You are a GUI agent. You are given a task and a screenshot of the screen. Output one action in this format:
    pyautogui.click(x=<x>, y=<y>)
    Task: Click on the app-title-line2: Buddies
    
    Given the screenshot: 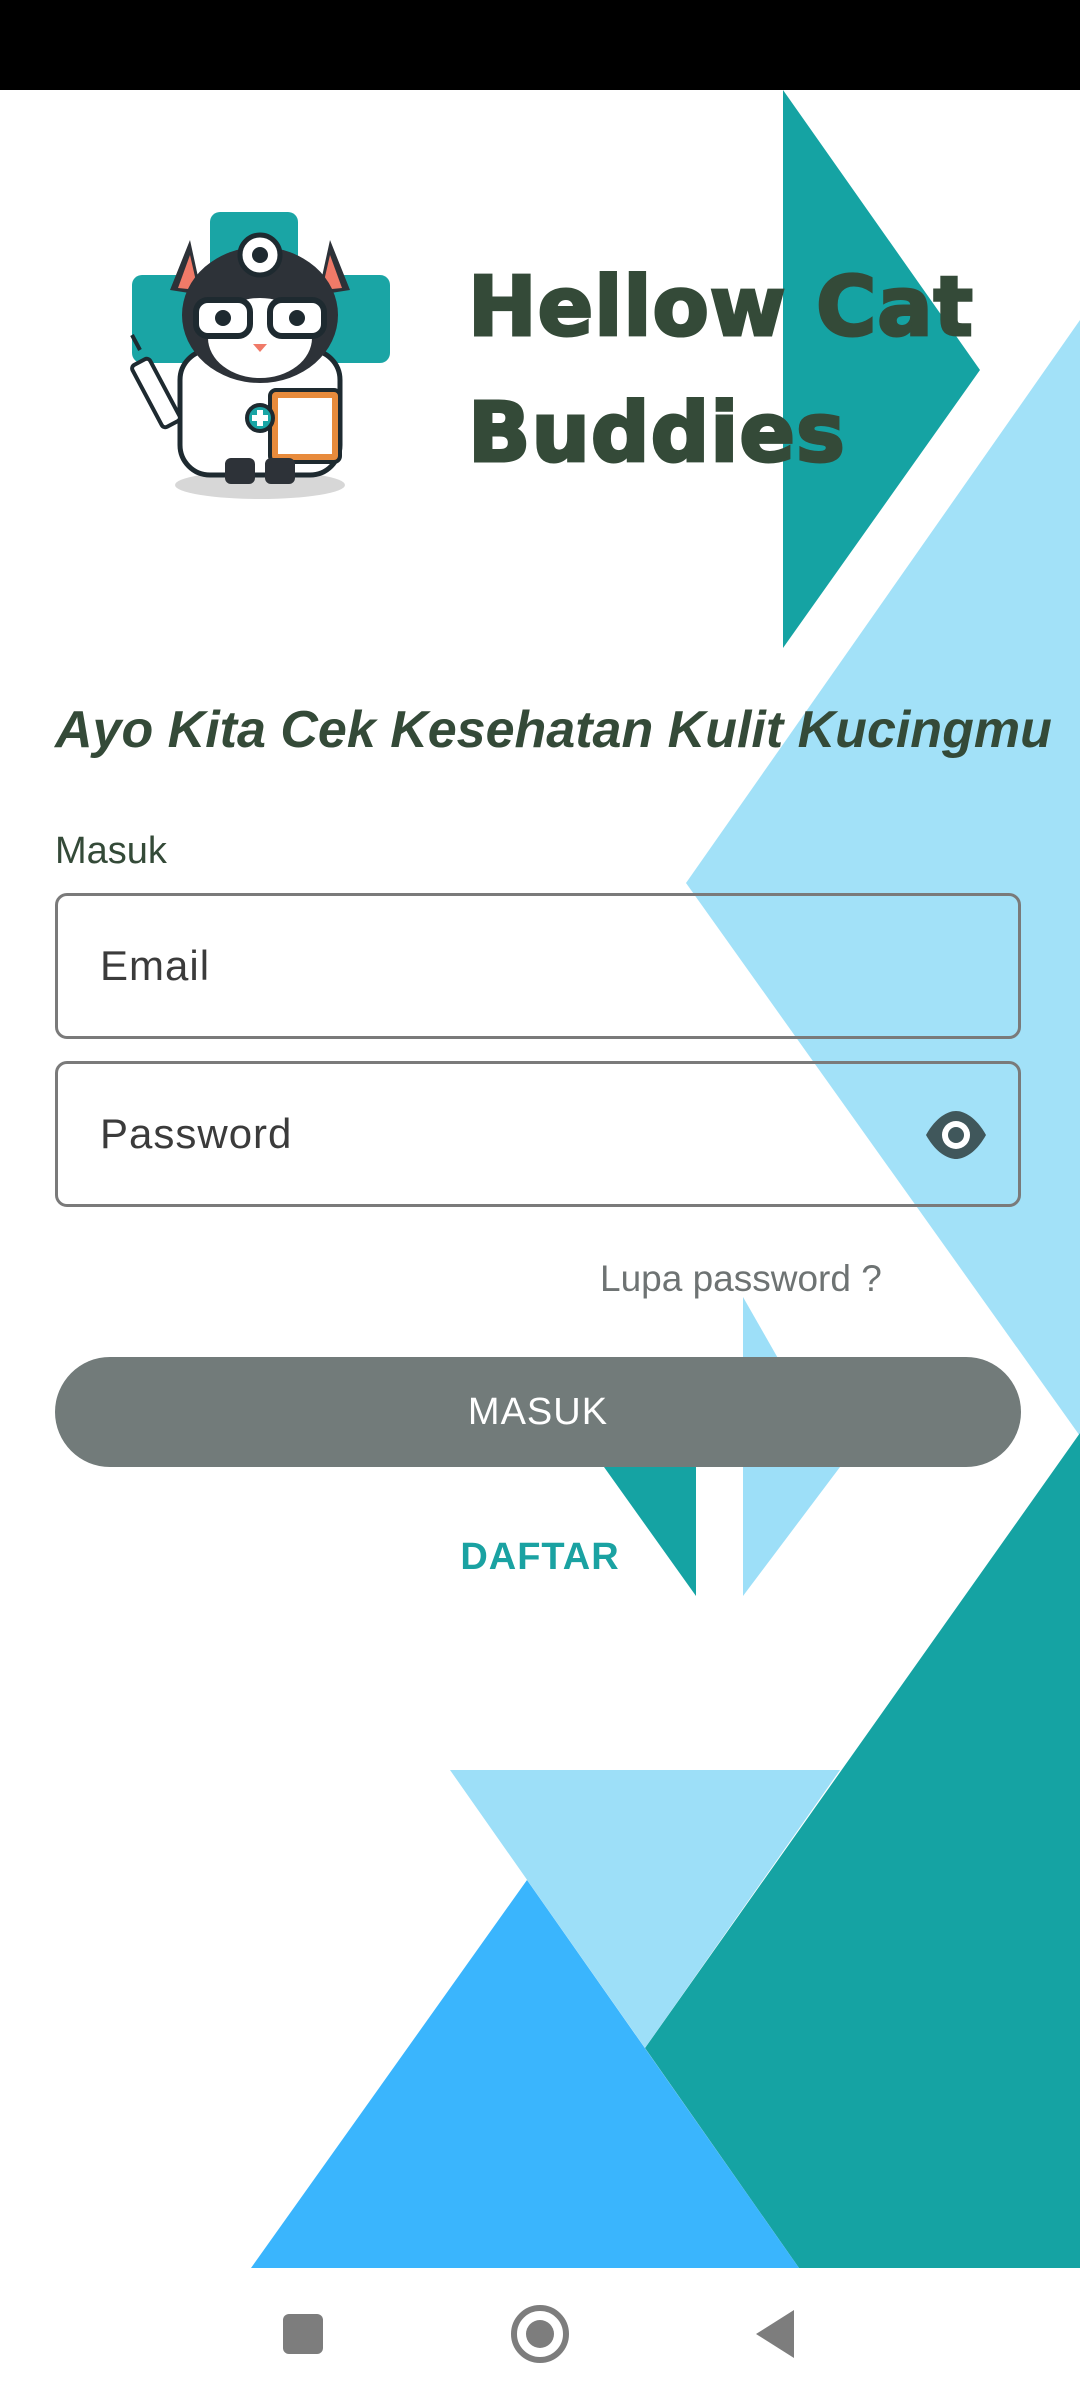 What is the action you would take?
    pyautogui.click(x=657, y=434)
    